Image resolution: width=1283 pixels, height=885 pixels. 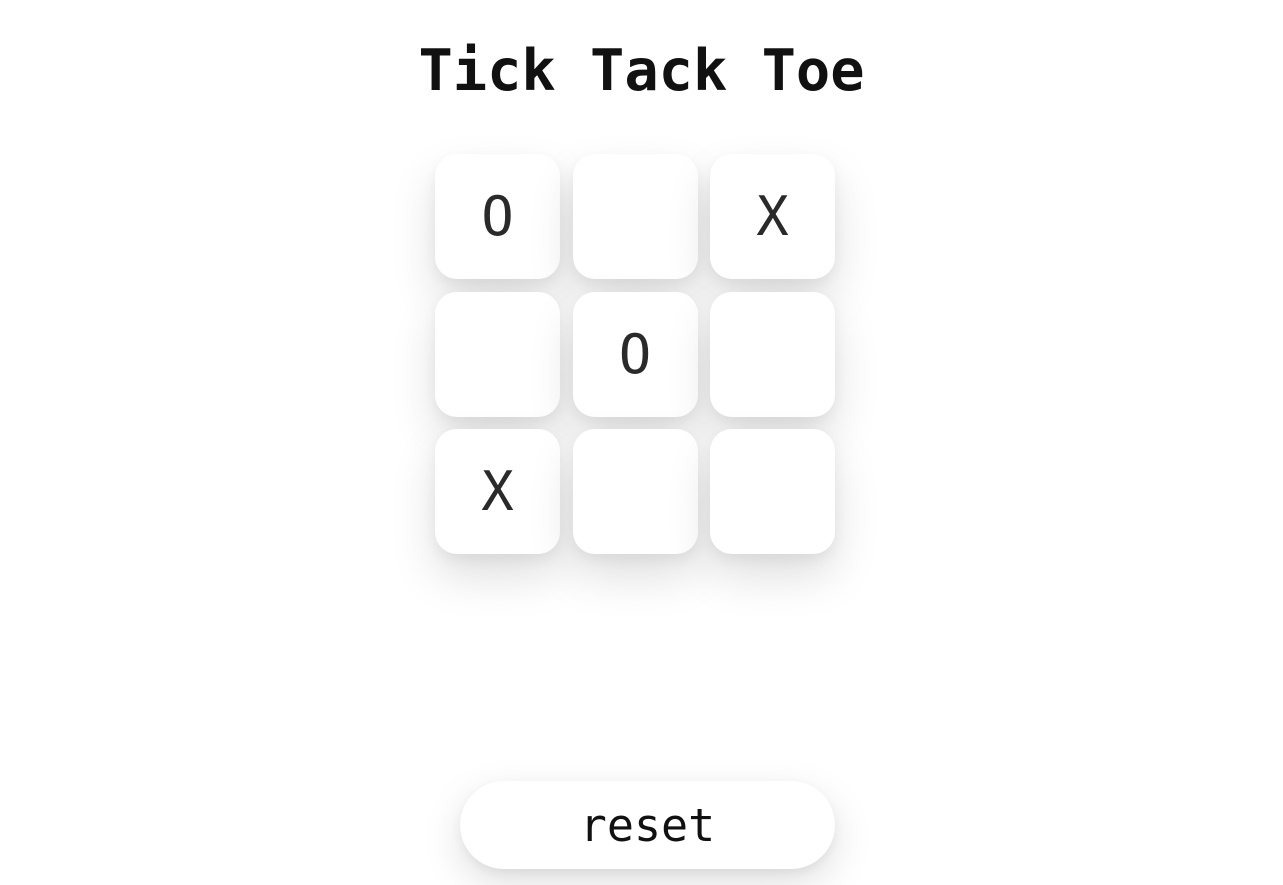 I want to click on reset-button: reset, so click(x=647, y=825).